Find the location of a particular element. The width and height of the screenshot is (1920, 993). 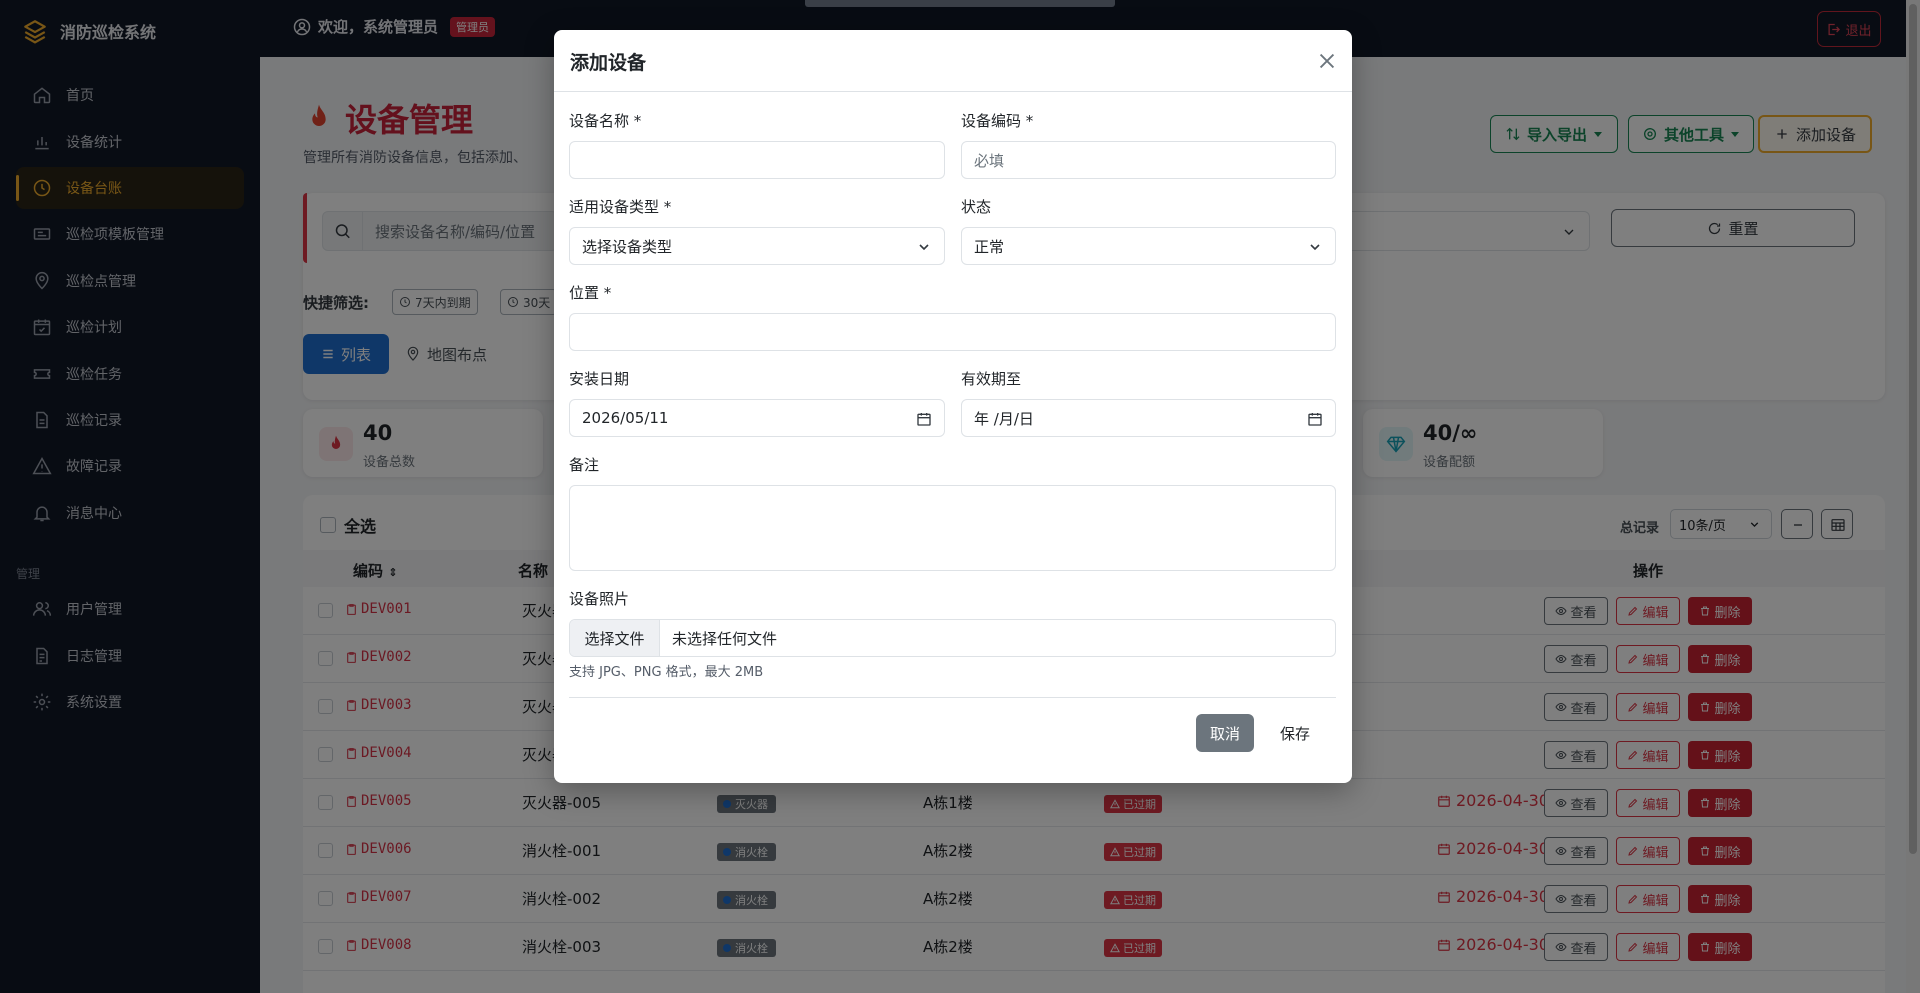

file-status: 未选择任何文件 is located at coordinates (725, 638).